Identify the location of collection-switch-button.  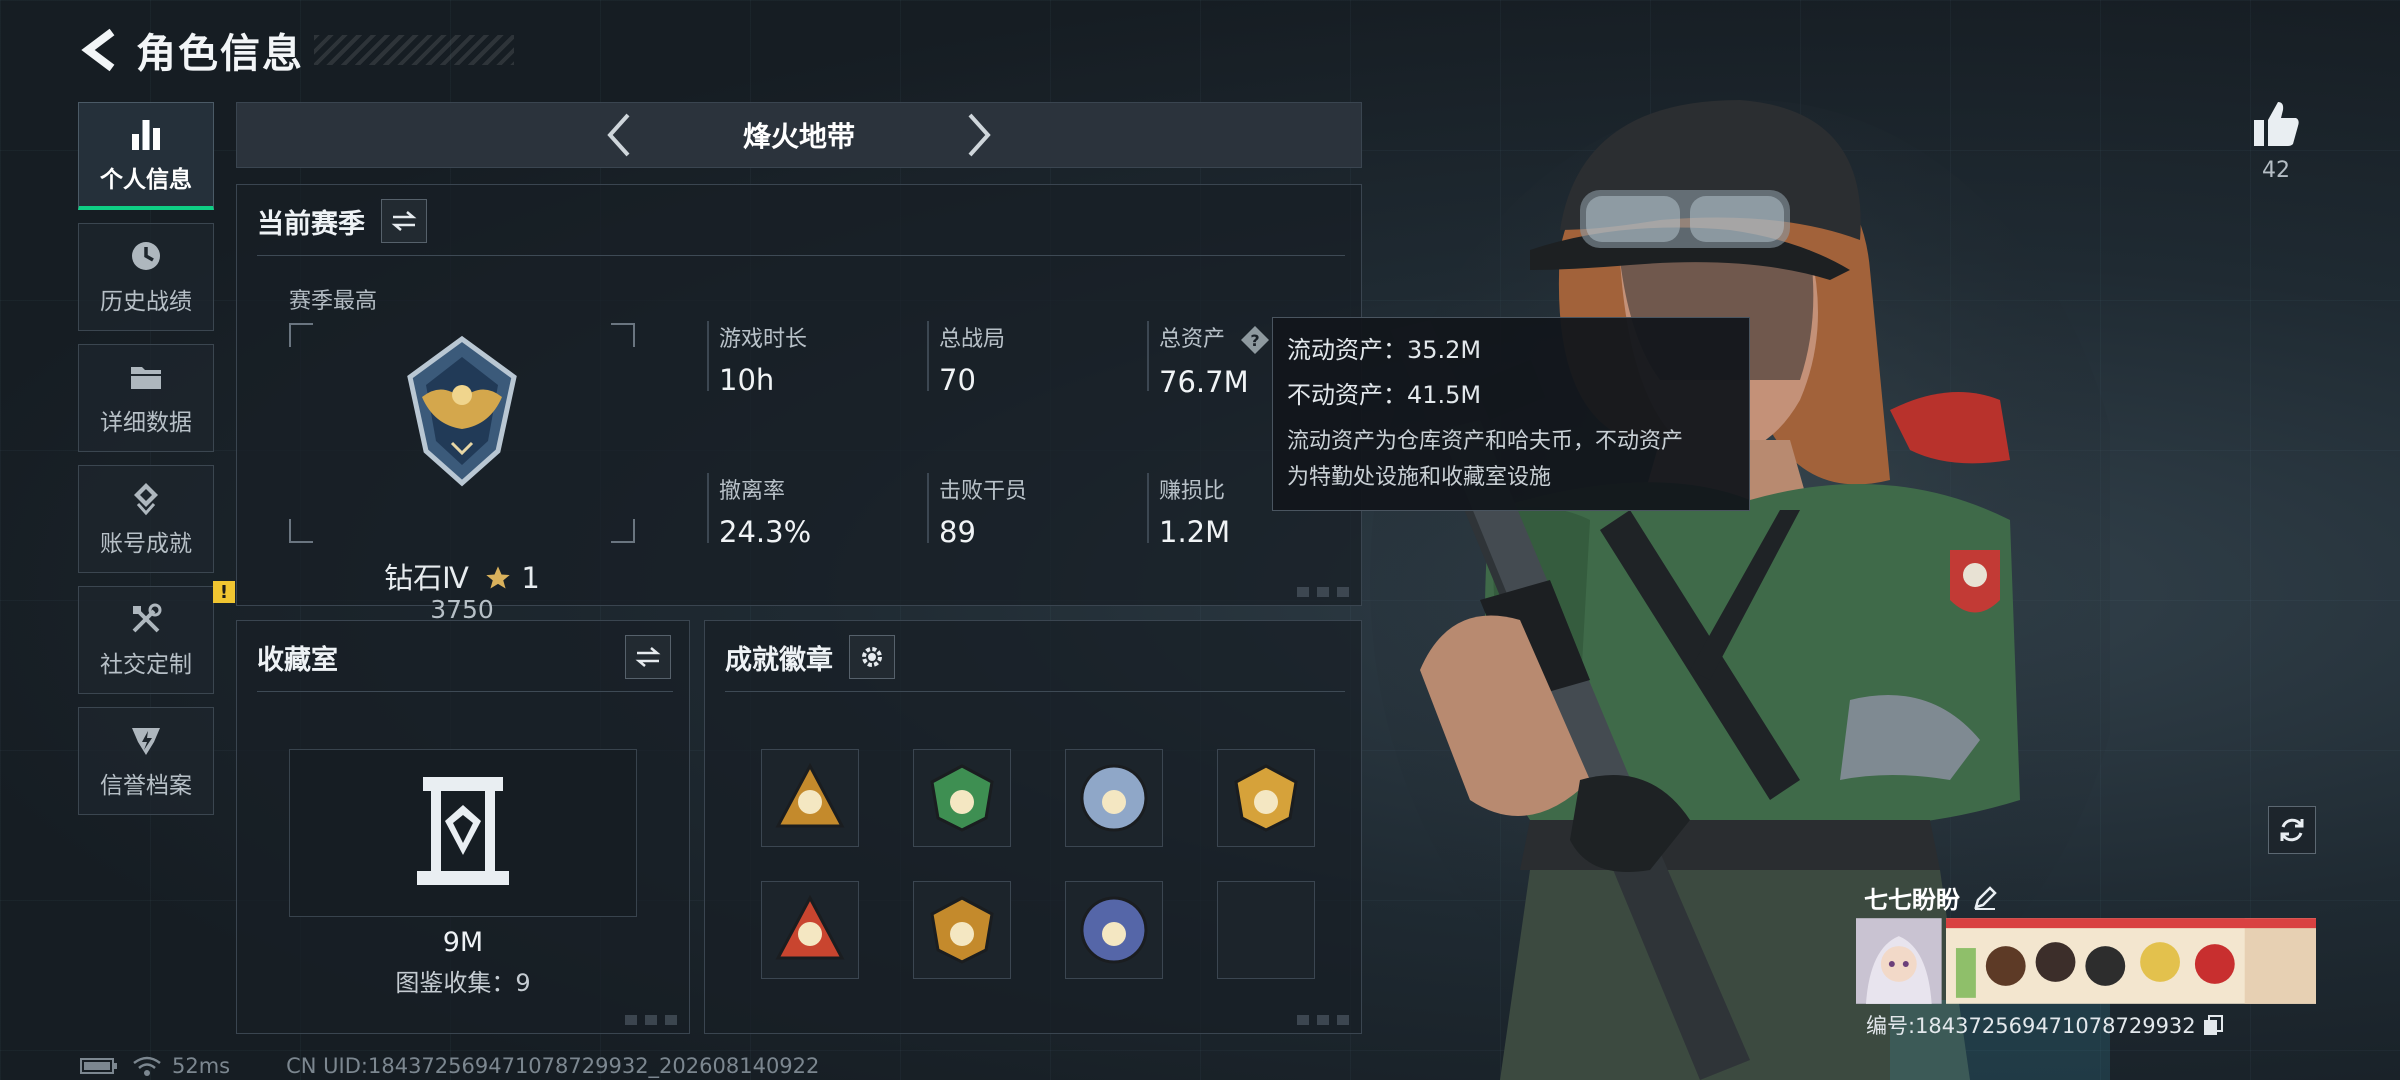
(648, 657).